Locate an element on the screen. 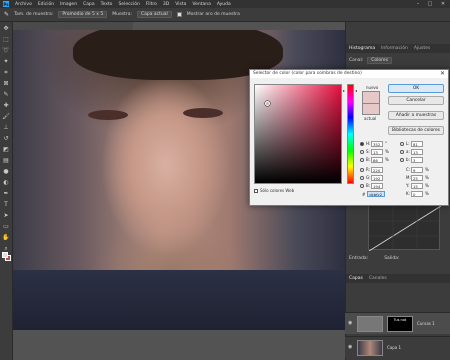 The height and width of the screenshot is (360, 450). adjustment-thumb-icon is located at coordinates (370, 324).